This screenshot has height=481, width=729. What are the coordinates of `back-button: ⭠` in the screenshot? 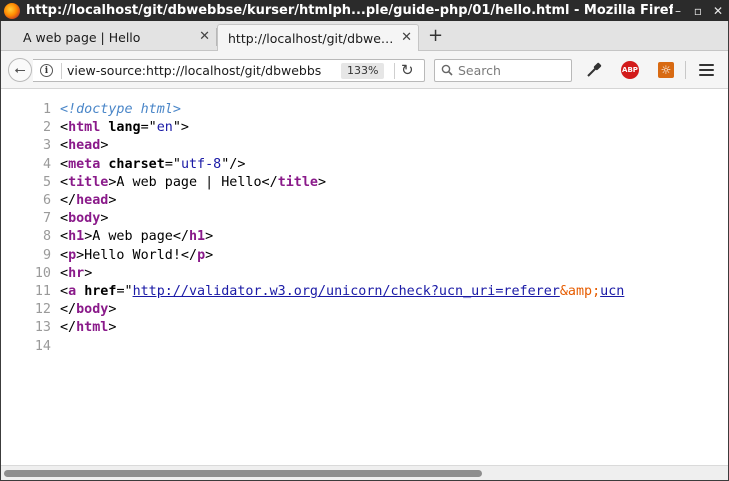 It's located at (20, 70).